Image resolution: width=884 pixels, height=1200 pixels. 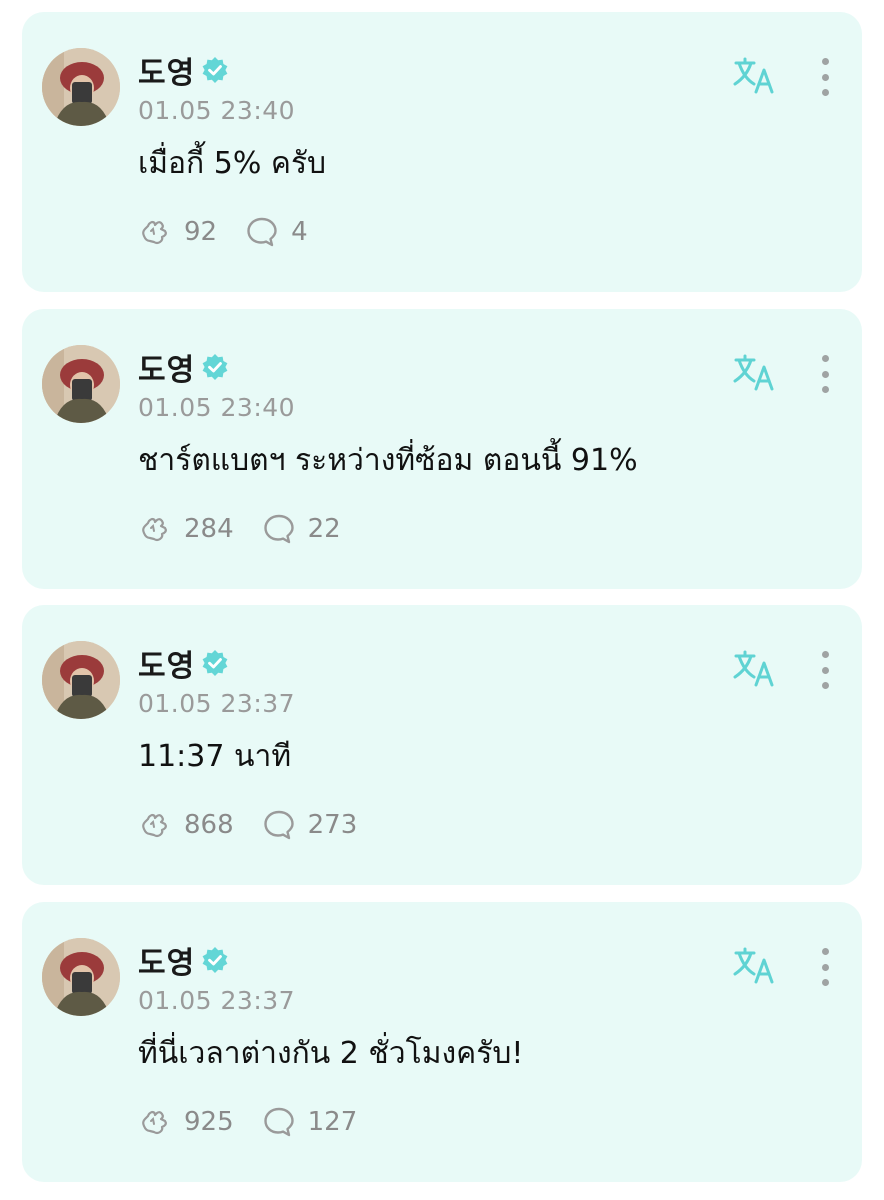 What do you see at coordinates (232, 163) in the screenshot?
I see `post-text: เมื่อกี้ 5% ครับ` at bounding box center [232, 163].